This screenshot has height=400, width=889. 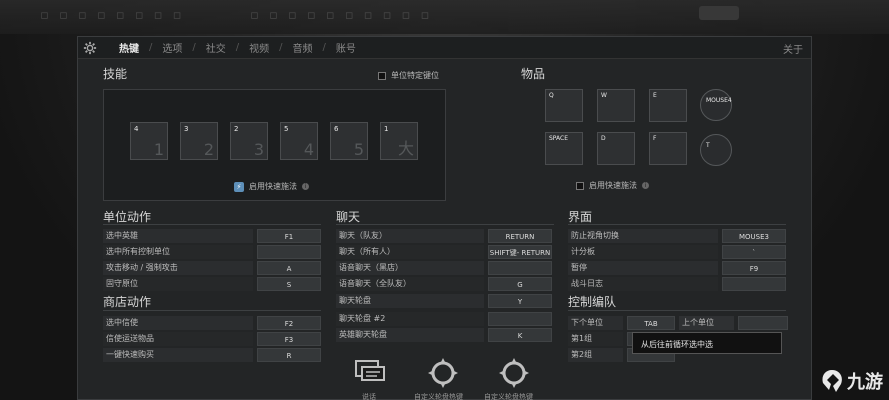 What do you see at coordinates (580, 217) in the screenshot?
I see `interface-title: 界面` at bounding box center [580, 217].